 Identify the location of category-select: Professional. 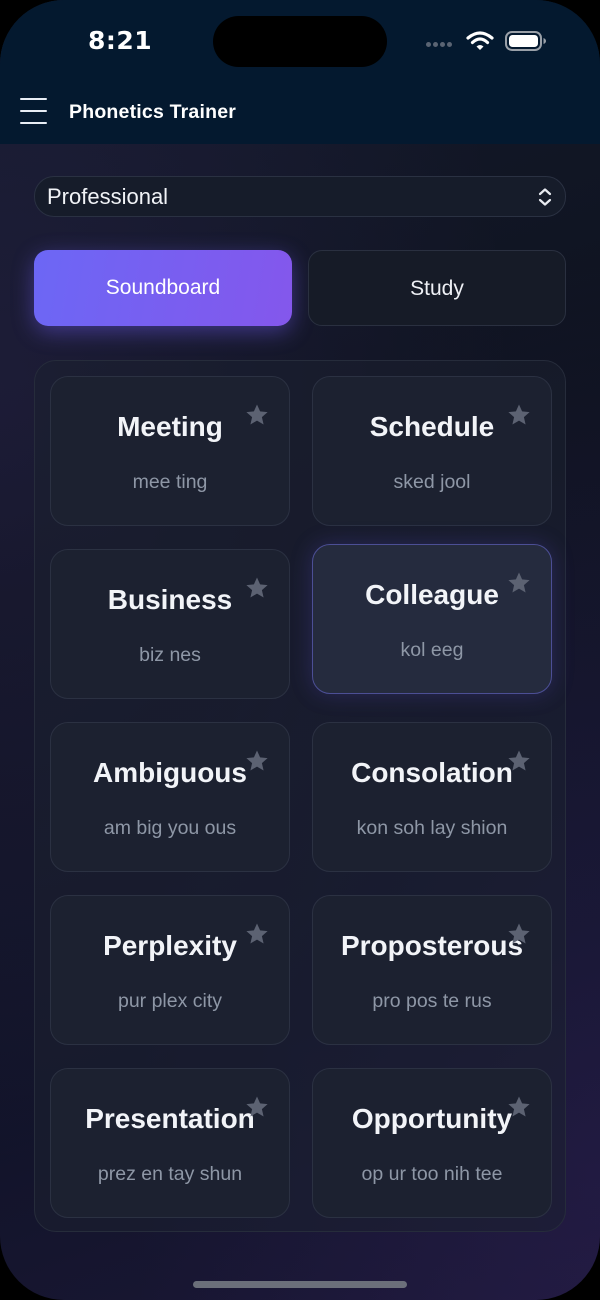
(300, 196).